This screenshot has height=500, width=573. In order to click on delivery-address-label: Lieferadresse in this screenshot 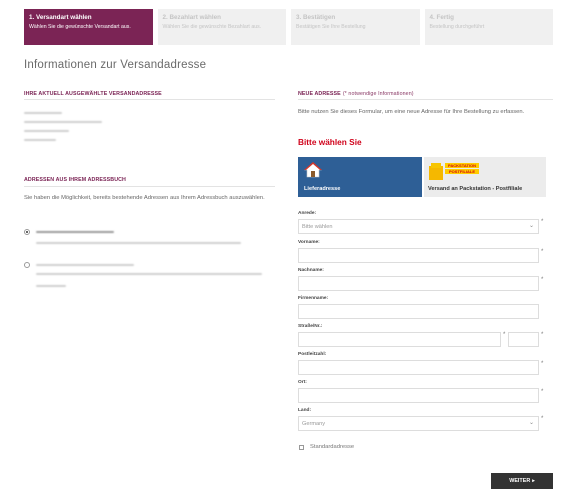, I will do `click(322, 189)`.